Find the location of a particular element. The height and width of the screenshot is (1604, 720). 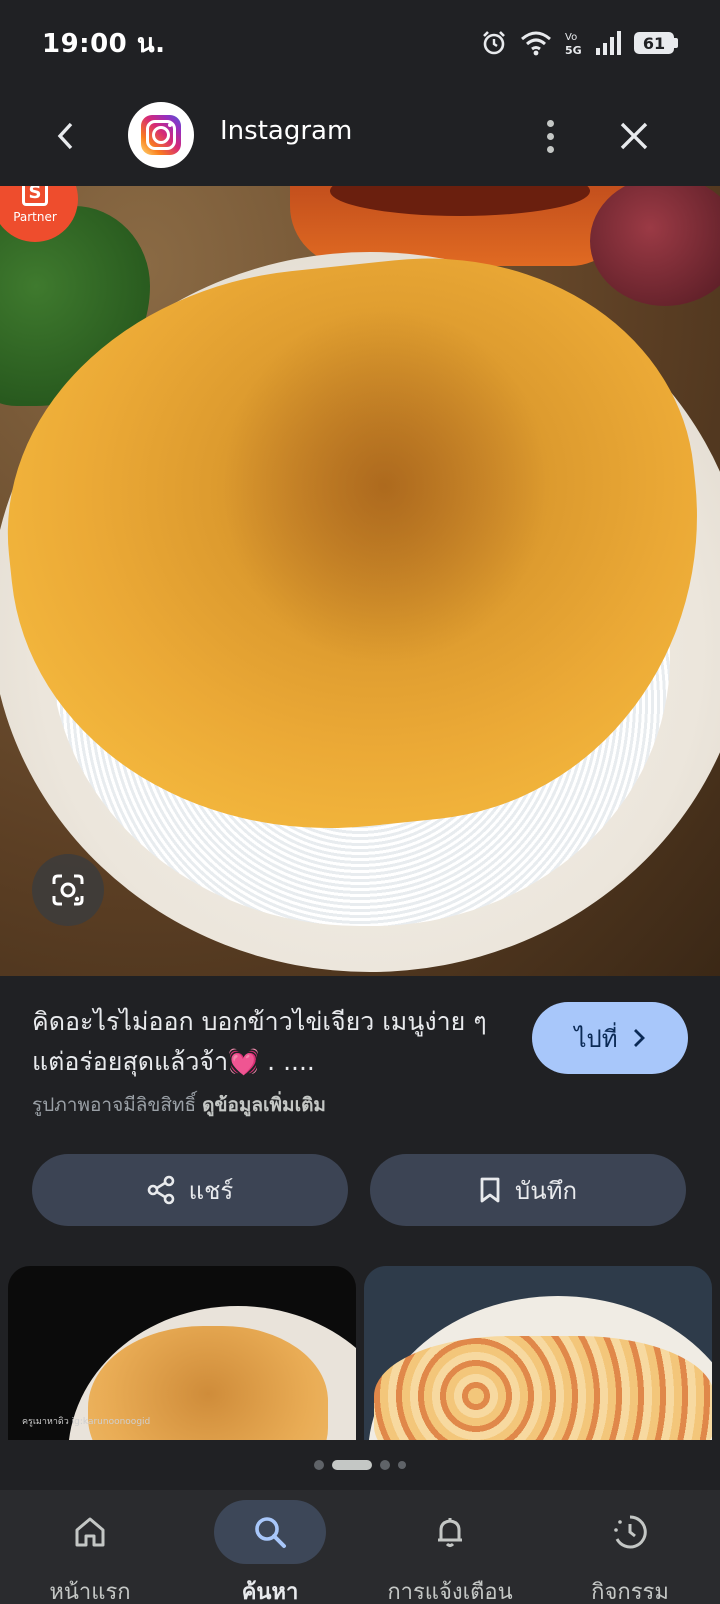

nav-activity: กิจกรรม is located at coordinates (630, 1547).